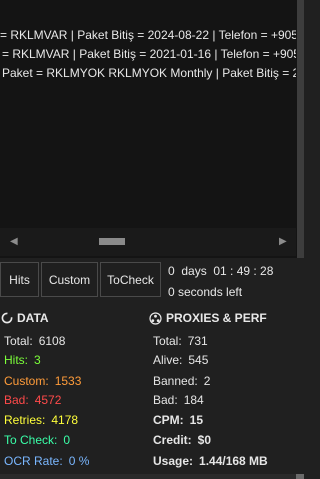 Image resolution: width=320 pixels, height=479 pixels. I want to click on data-to-check-value: 0, so click(67, 440).